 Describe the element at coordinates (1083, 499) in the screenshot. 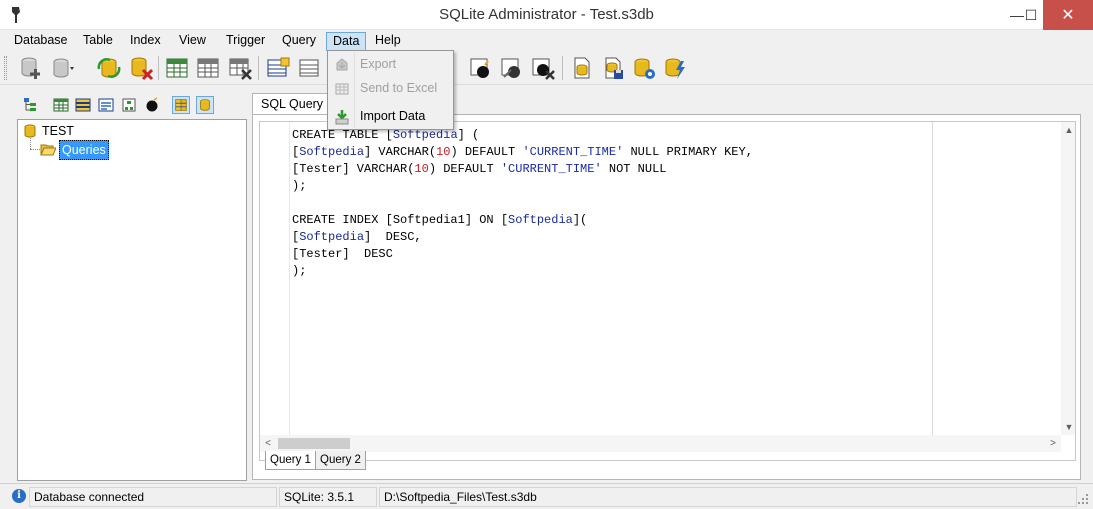

I see `resize-grip-icon` at that location.